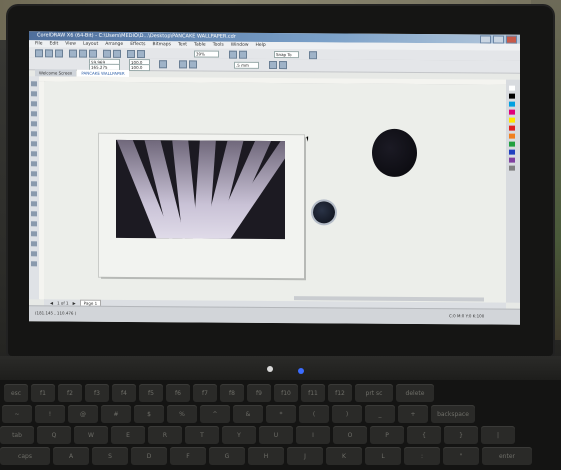  What do you see at coordinates (149, 414) in the screenshot?
I see `key: $` at bounding box center [149, 414].